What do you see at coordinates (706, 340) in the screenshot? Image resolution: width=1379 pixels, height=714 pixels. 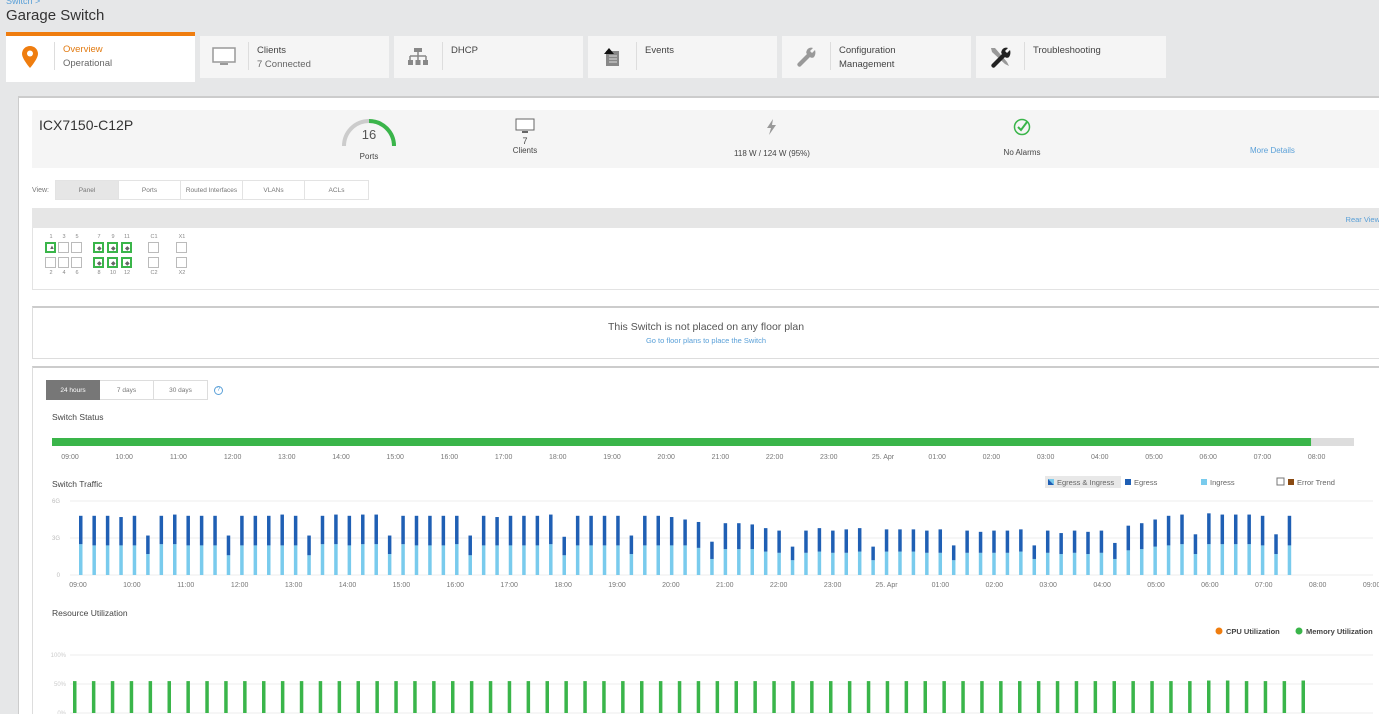 I see `floorplan-link: Go to floor plans to place the Switch` at bounding box center [706, 340].